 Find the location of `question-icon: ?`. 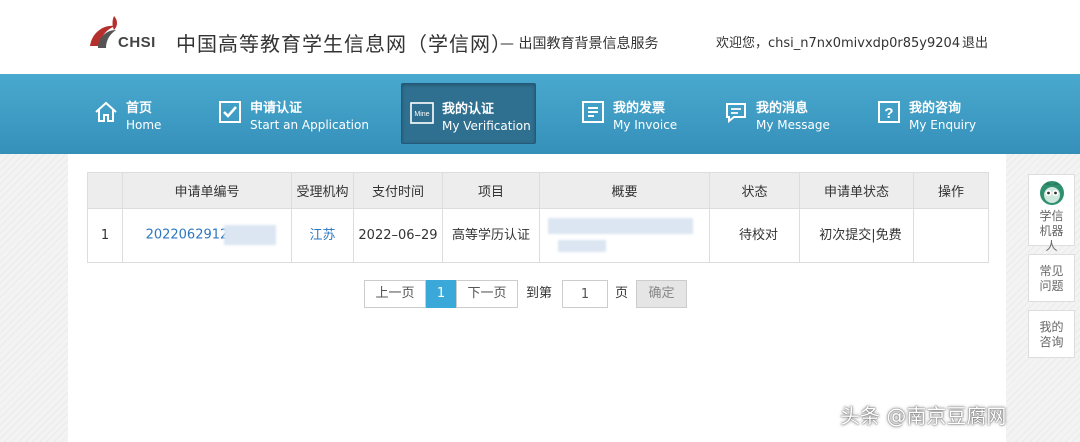

question-icon: ? is located at coordinates (889, 112).